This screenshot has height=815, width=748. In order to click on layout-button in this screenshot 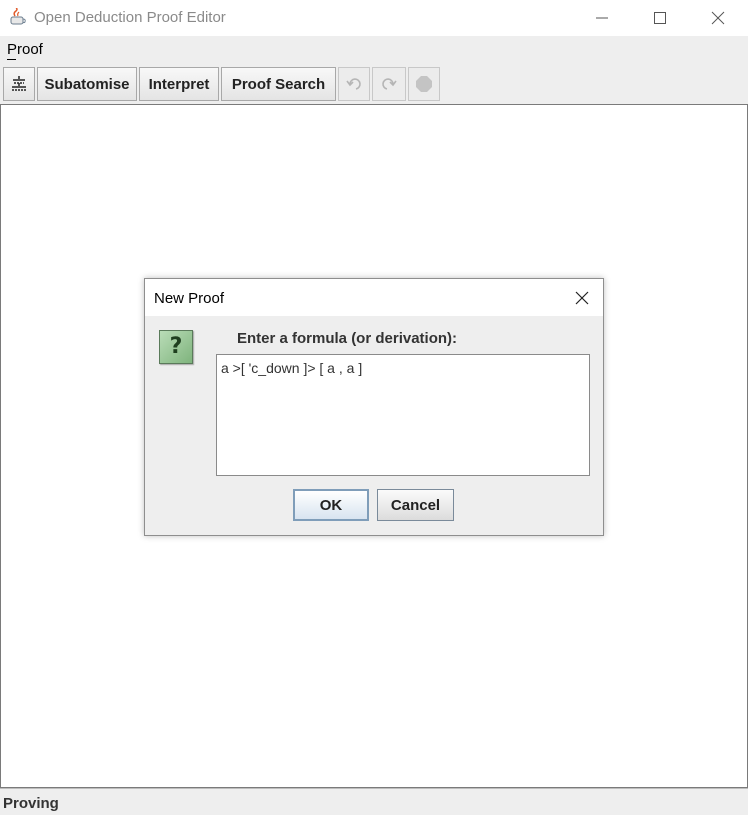, I will do `click(19, 84)`.